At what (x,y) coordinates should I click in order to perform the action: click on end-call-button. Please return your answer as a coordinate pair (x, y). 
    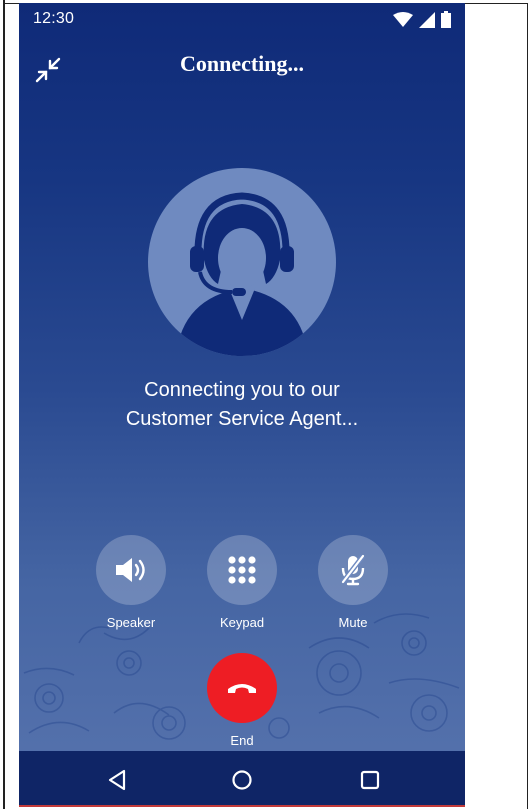
    Looking at the image, I should click on (242, 688).